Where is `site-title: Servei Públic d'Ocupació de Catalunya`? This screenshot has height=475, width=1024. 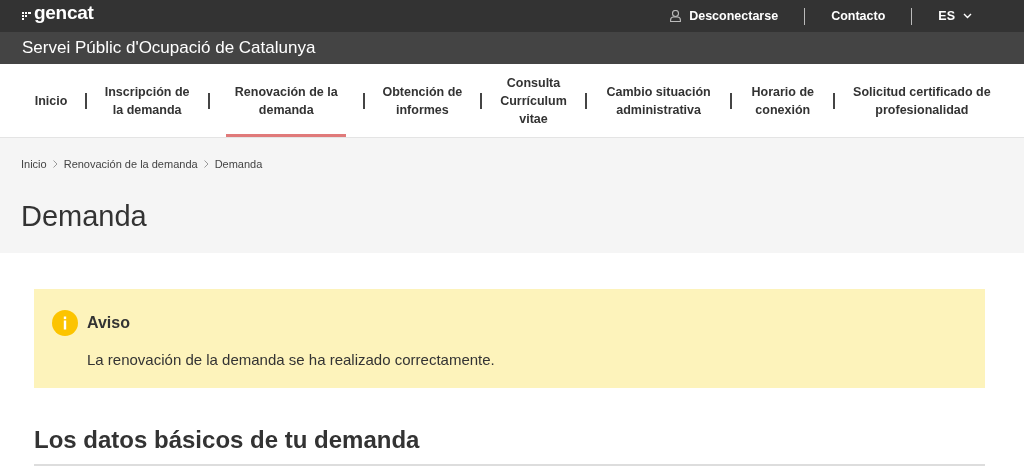
site-title: Servei Públic d'Ocupació de Catalunya is located at coordinates (169, 48).